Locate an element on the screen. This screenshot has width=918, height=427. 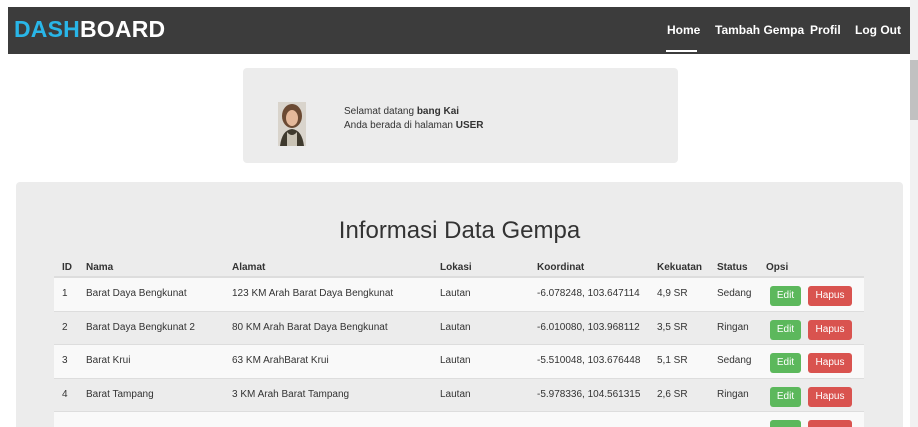
cell-kekuatan: 5,1 SR is located at coordinates (672, 360).